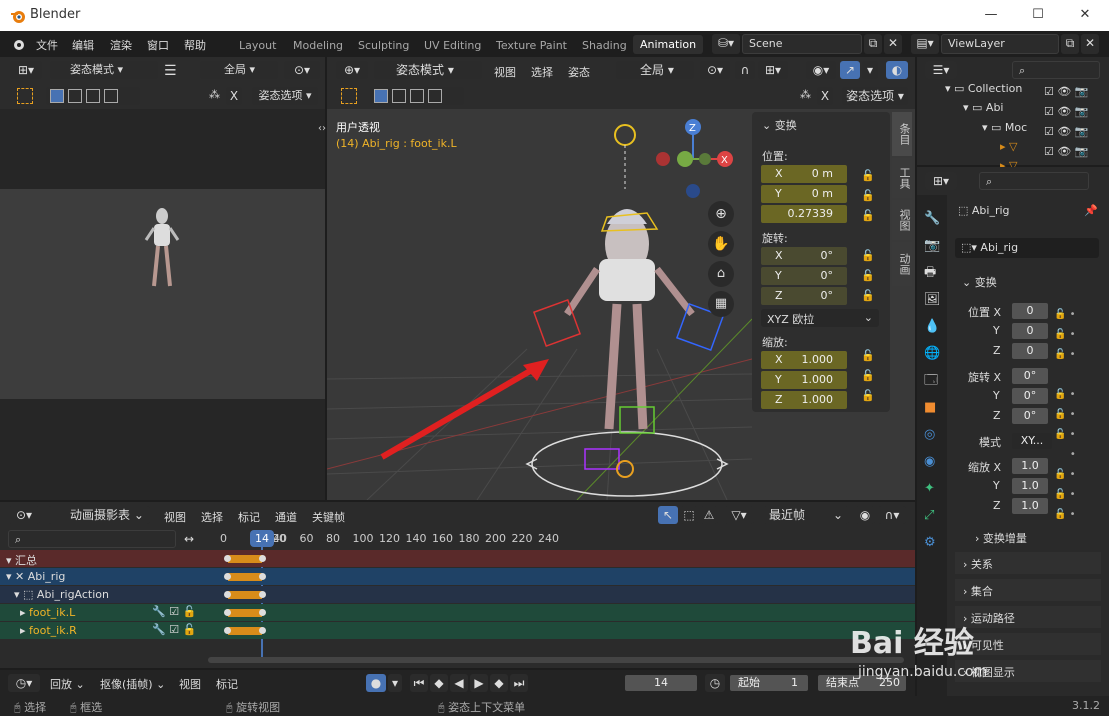 The width and height of the screenshot is (1109, 716). Describe the element at coordinates (121, 45) in the screenshot. I see `menu-render: 渲染` at that location.